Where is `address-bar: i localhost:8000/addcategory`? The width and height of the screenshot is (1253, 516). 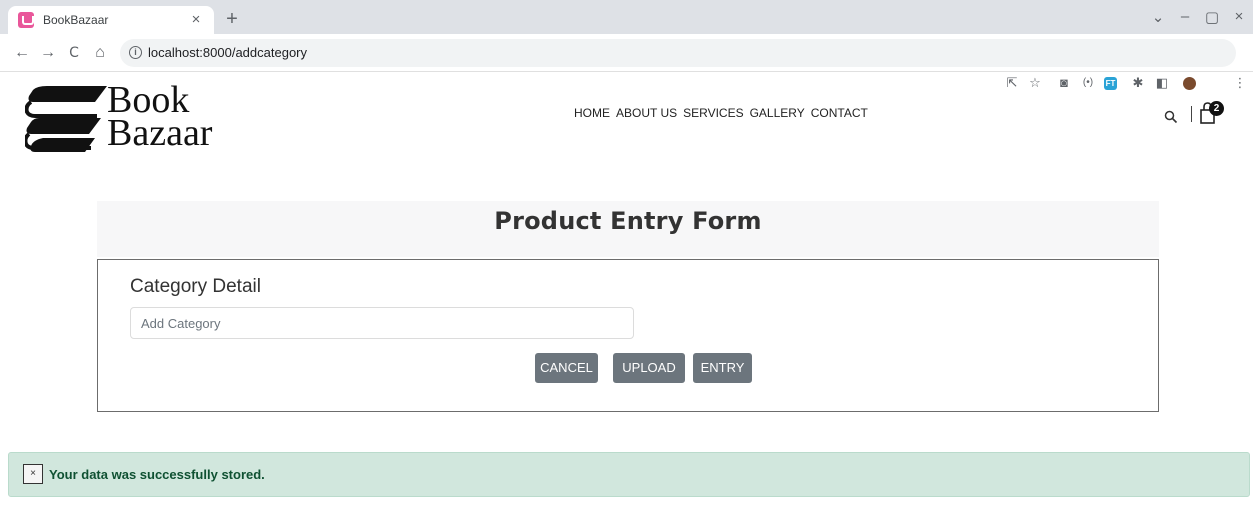
address-bar: i localhost:8000/addcategory is located at coordinates (678, 53).